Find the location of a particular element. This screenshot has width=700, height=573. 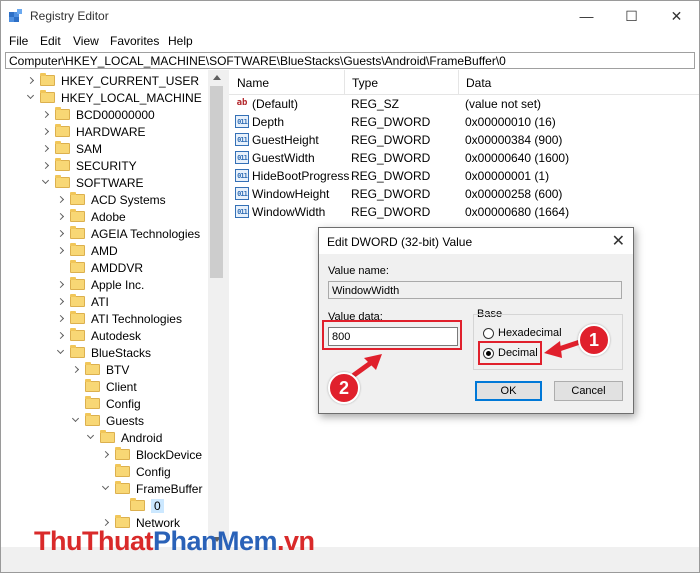

annotation-arrows is located at coordinates (467, 358).